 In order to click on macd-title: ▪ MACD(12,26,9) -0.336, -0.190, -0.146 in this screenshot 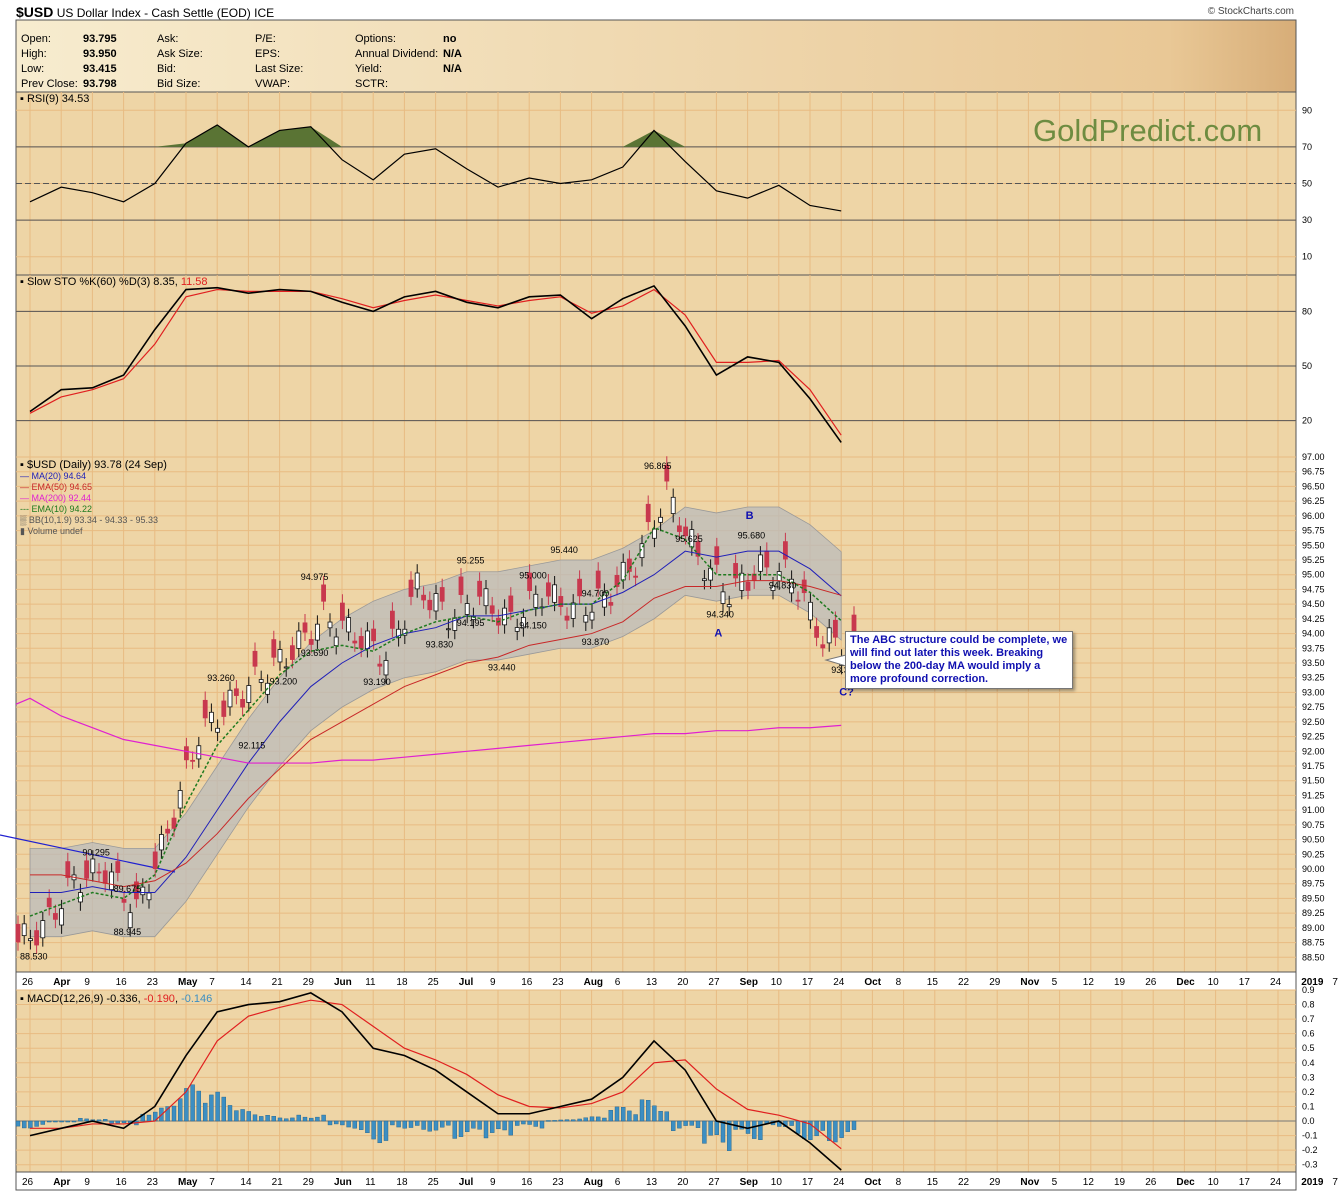, I will do `click(116, 999)`.